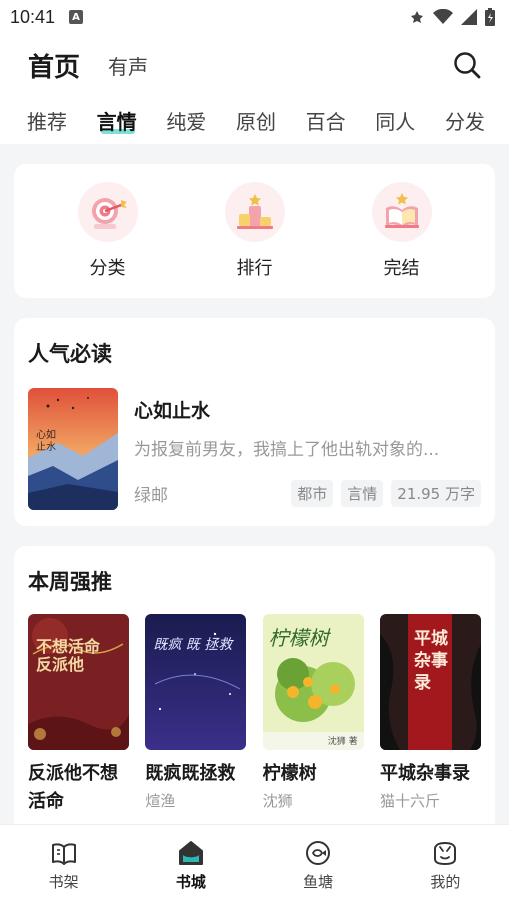 This screenshot has height=906, width=509. What do you see at coordinates (277, 801) in the screenshot?
I see `book-author: 沈狮` at bounding box center [277, 801].